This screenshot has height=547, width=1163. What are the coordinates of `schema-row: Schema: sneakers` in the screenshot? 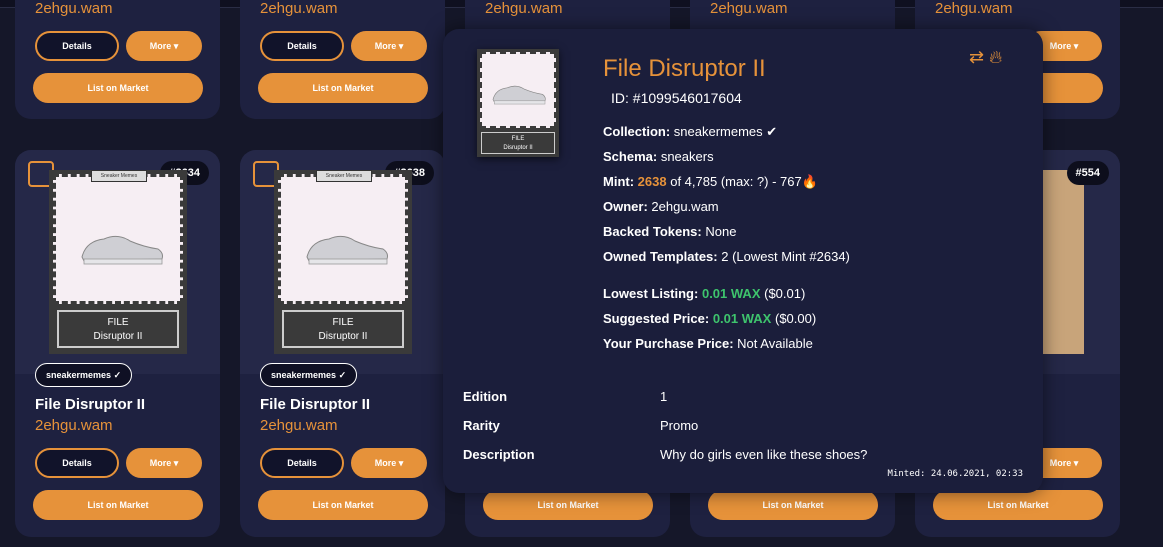 It's located at (658, 156).